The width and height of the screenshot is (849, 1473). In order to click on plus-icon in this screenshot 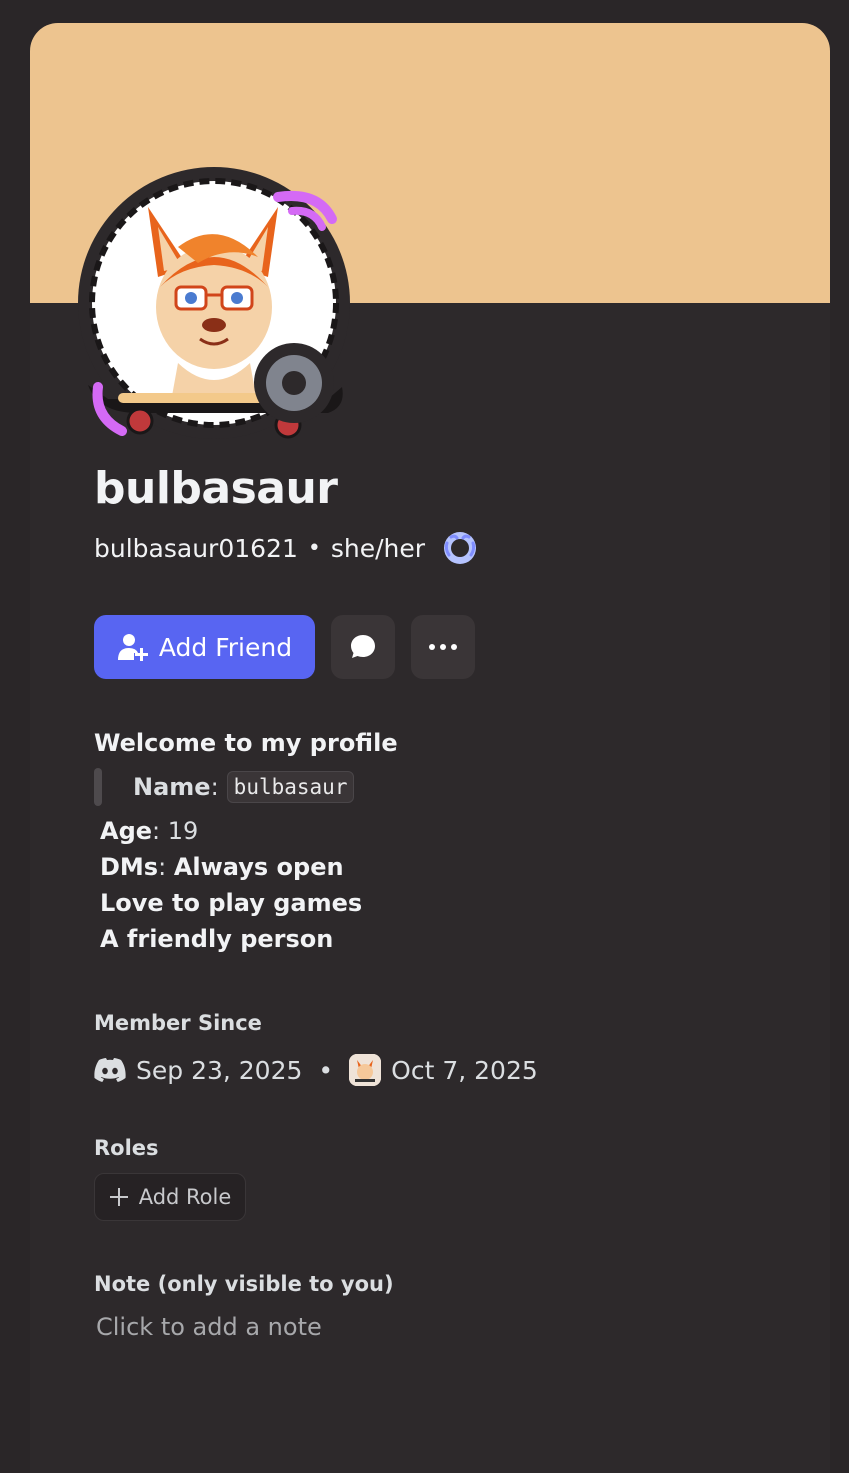, I will do `click(118, 1197)`.